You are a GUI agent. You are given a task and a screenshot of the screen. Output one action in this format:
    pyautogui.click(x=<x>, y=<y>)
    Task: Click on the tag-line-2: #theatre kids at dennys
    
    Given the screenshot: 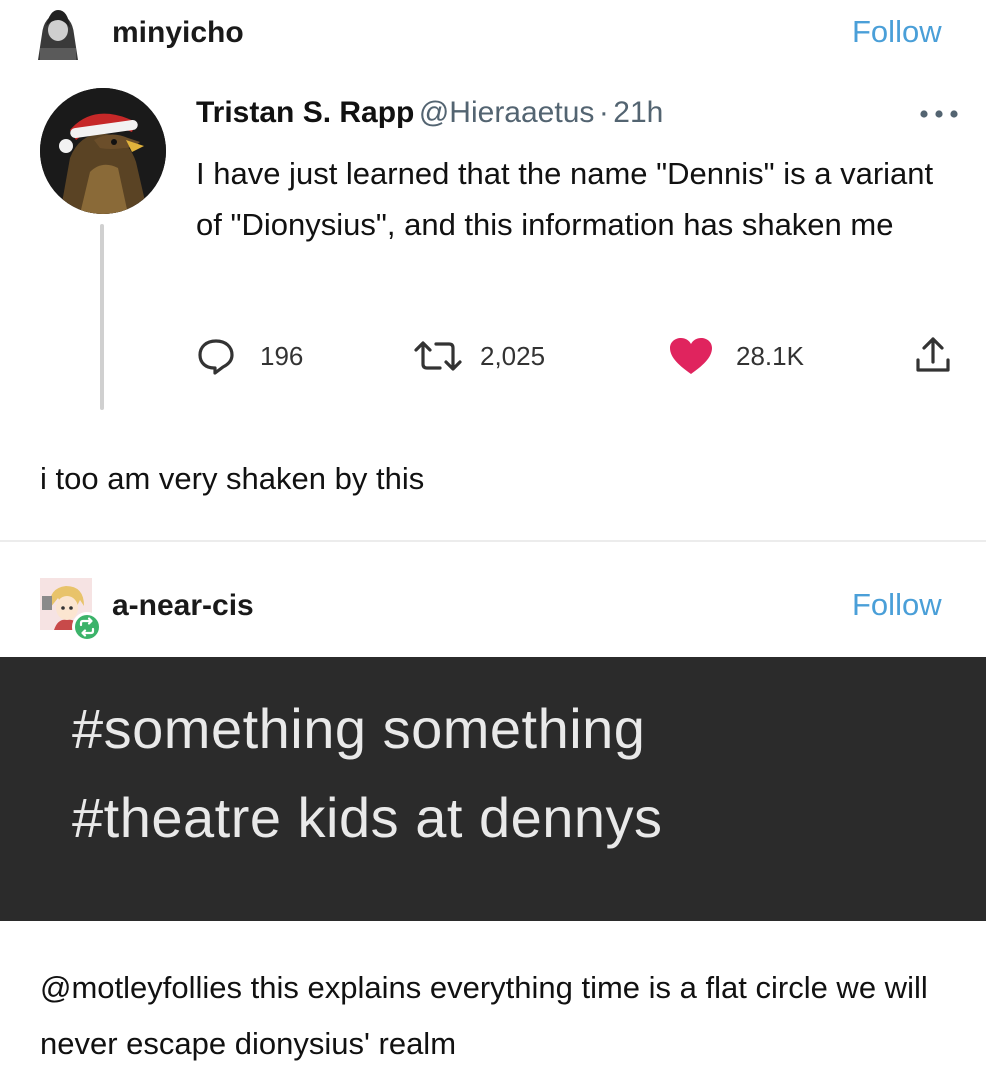 What is the action you would take?
    pyautogui.click(x=367, y=817)
    